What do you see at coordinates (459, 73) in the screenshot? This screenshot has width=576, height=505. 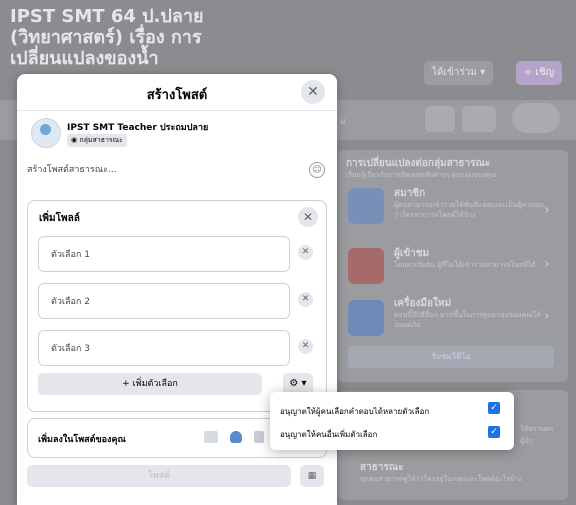 I see `joined-button: ได้เข้าร่วม ▾` at bounding box center [459, 73].